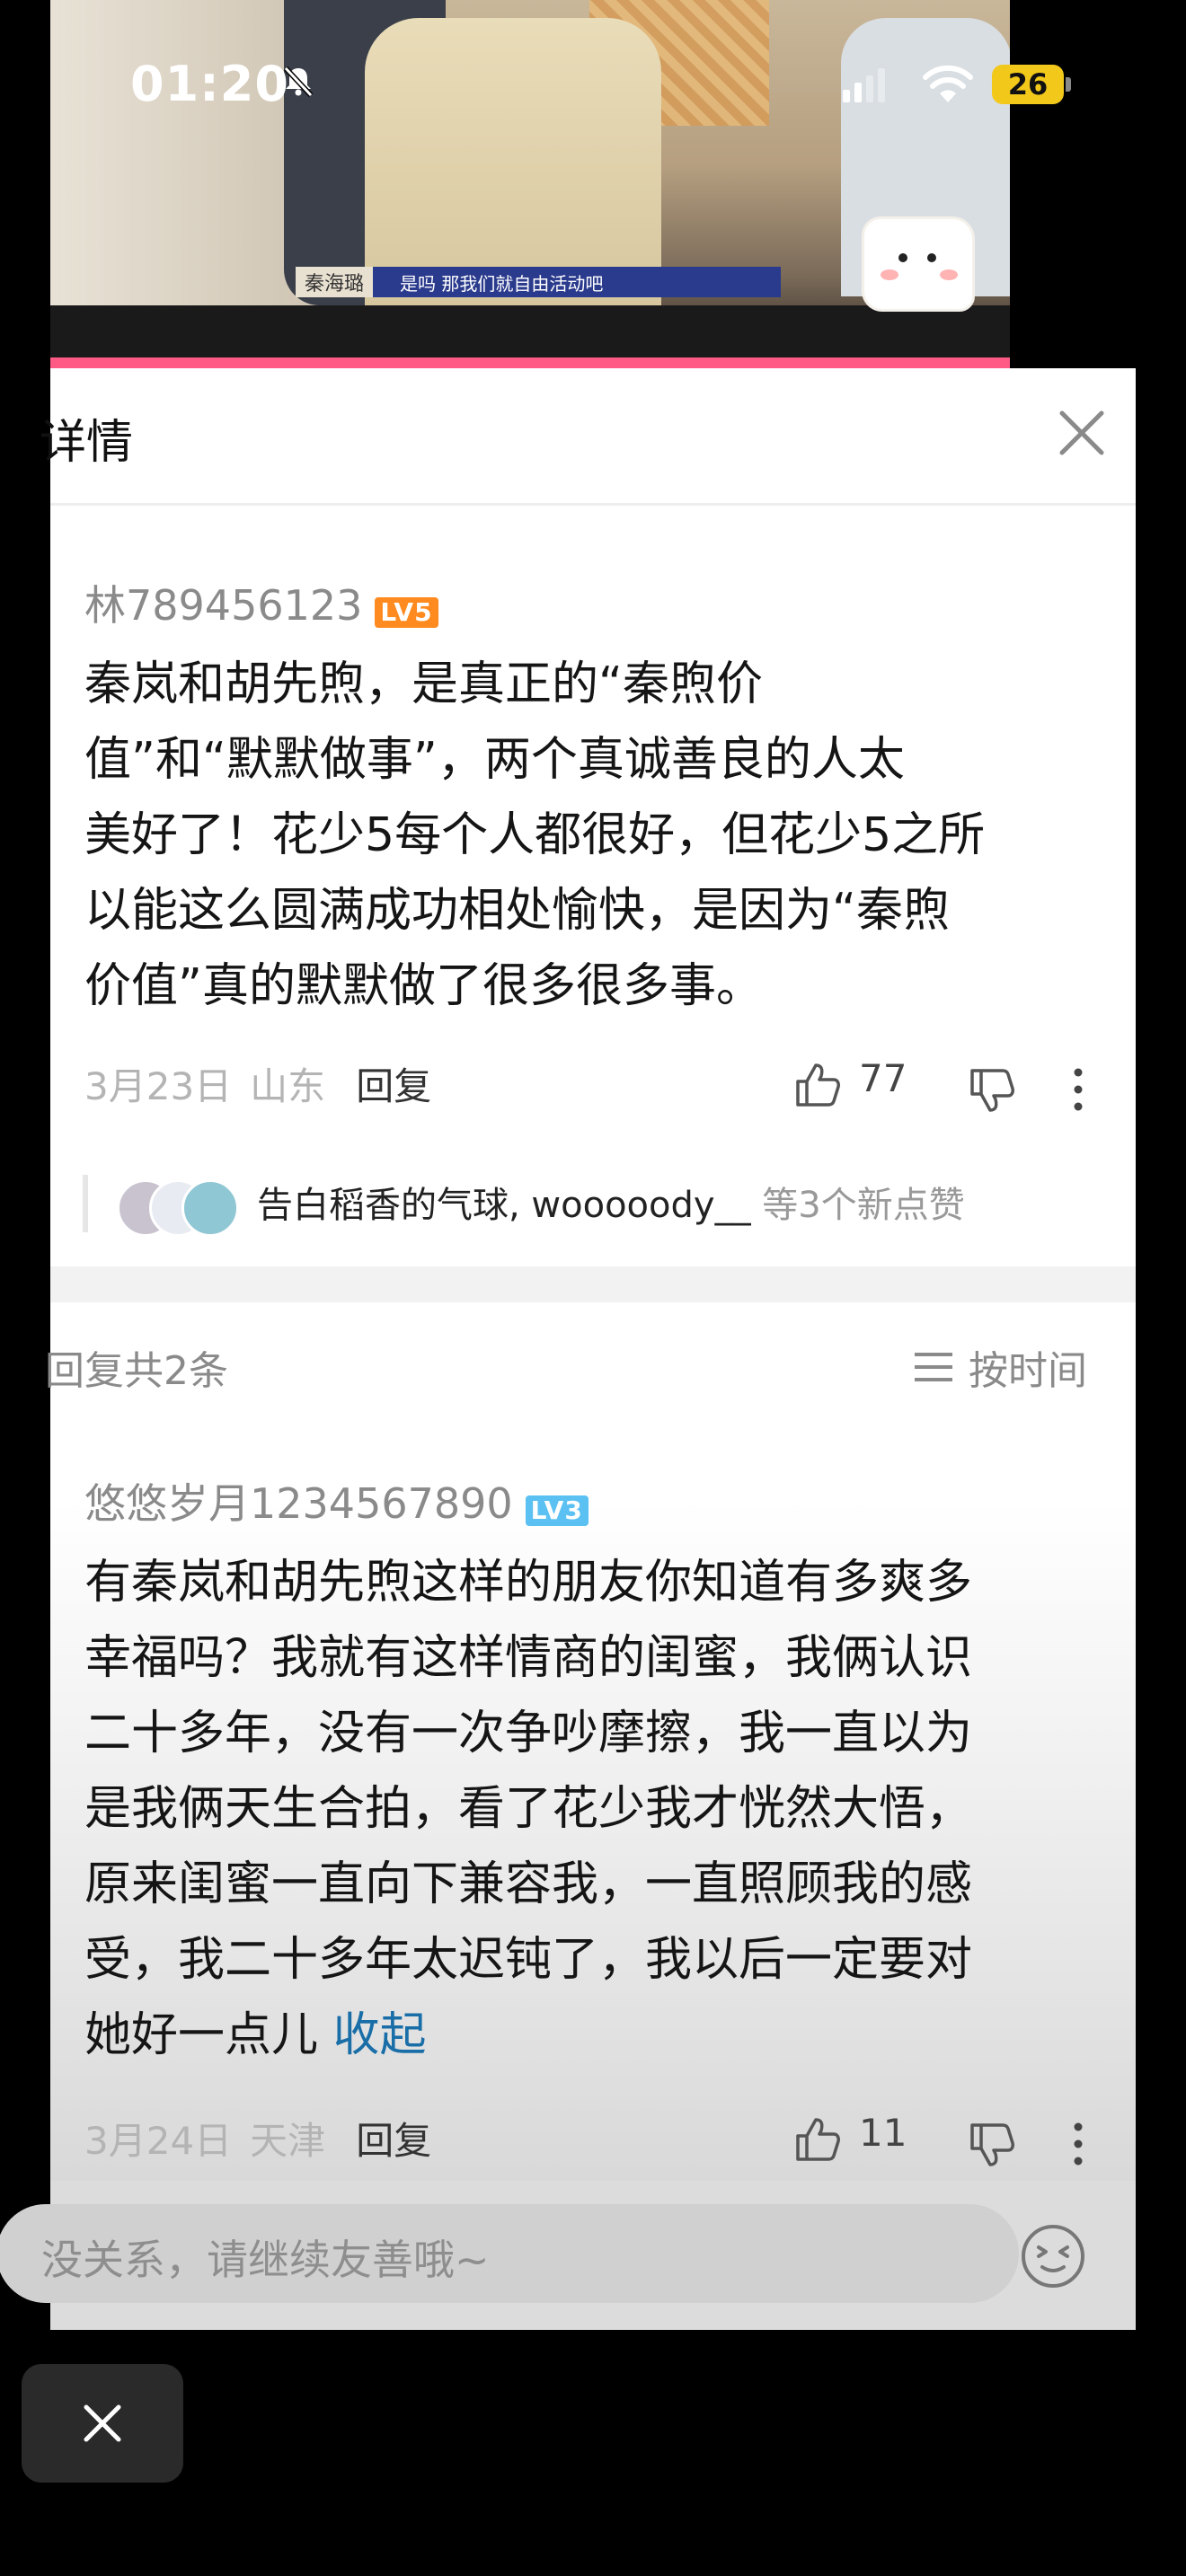 This screenshot has width=1186, height=2576. I want to click on likers-suffix: 等3个新点赞, so click(863, 1205).